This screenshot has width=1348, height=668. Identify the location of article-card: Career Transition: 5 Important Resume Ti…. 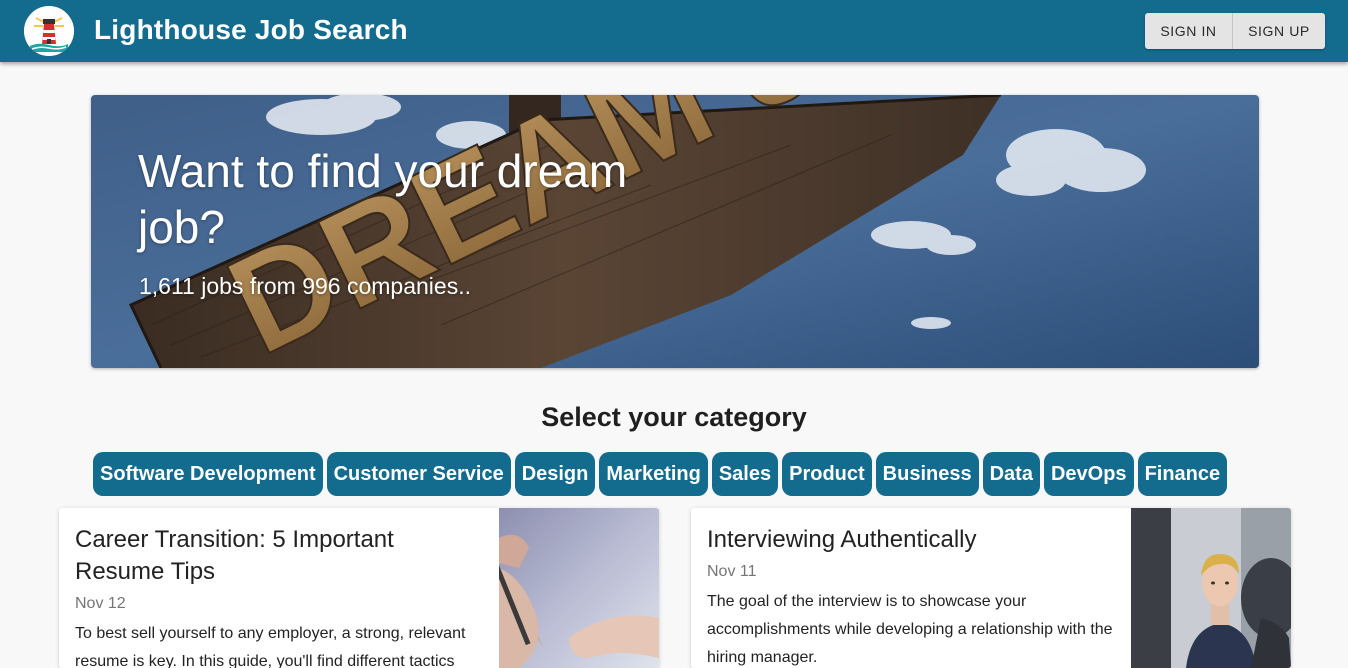
(359, 588).